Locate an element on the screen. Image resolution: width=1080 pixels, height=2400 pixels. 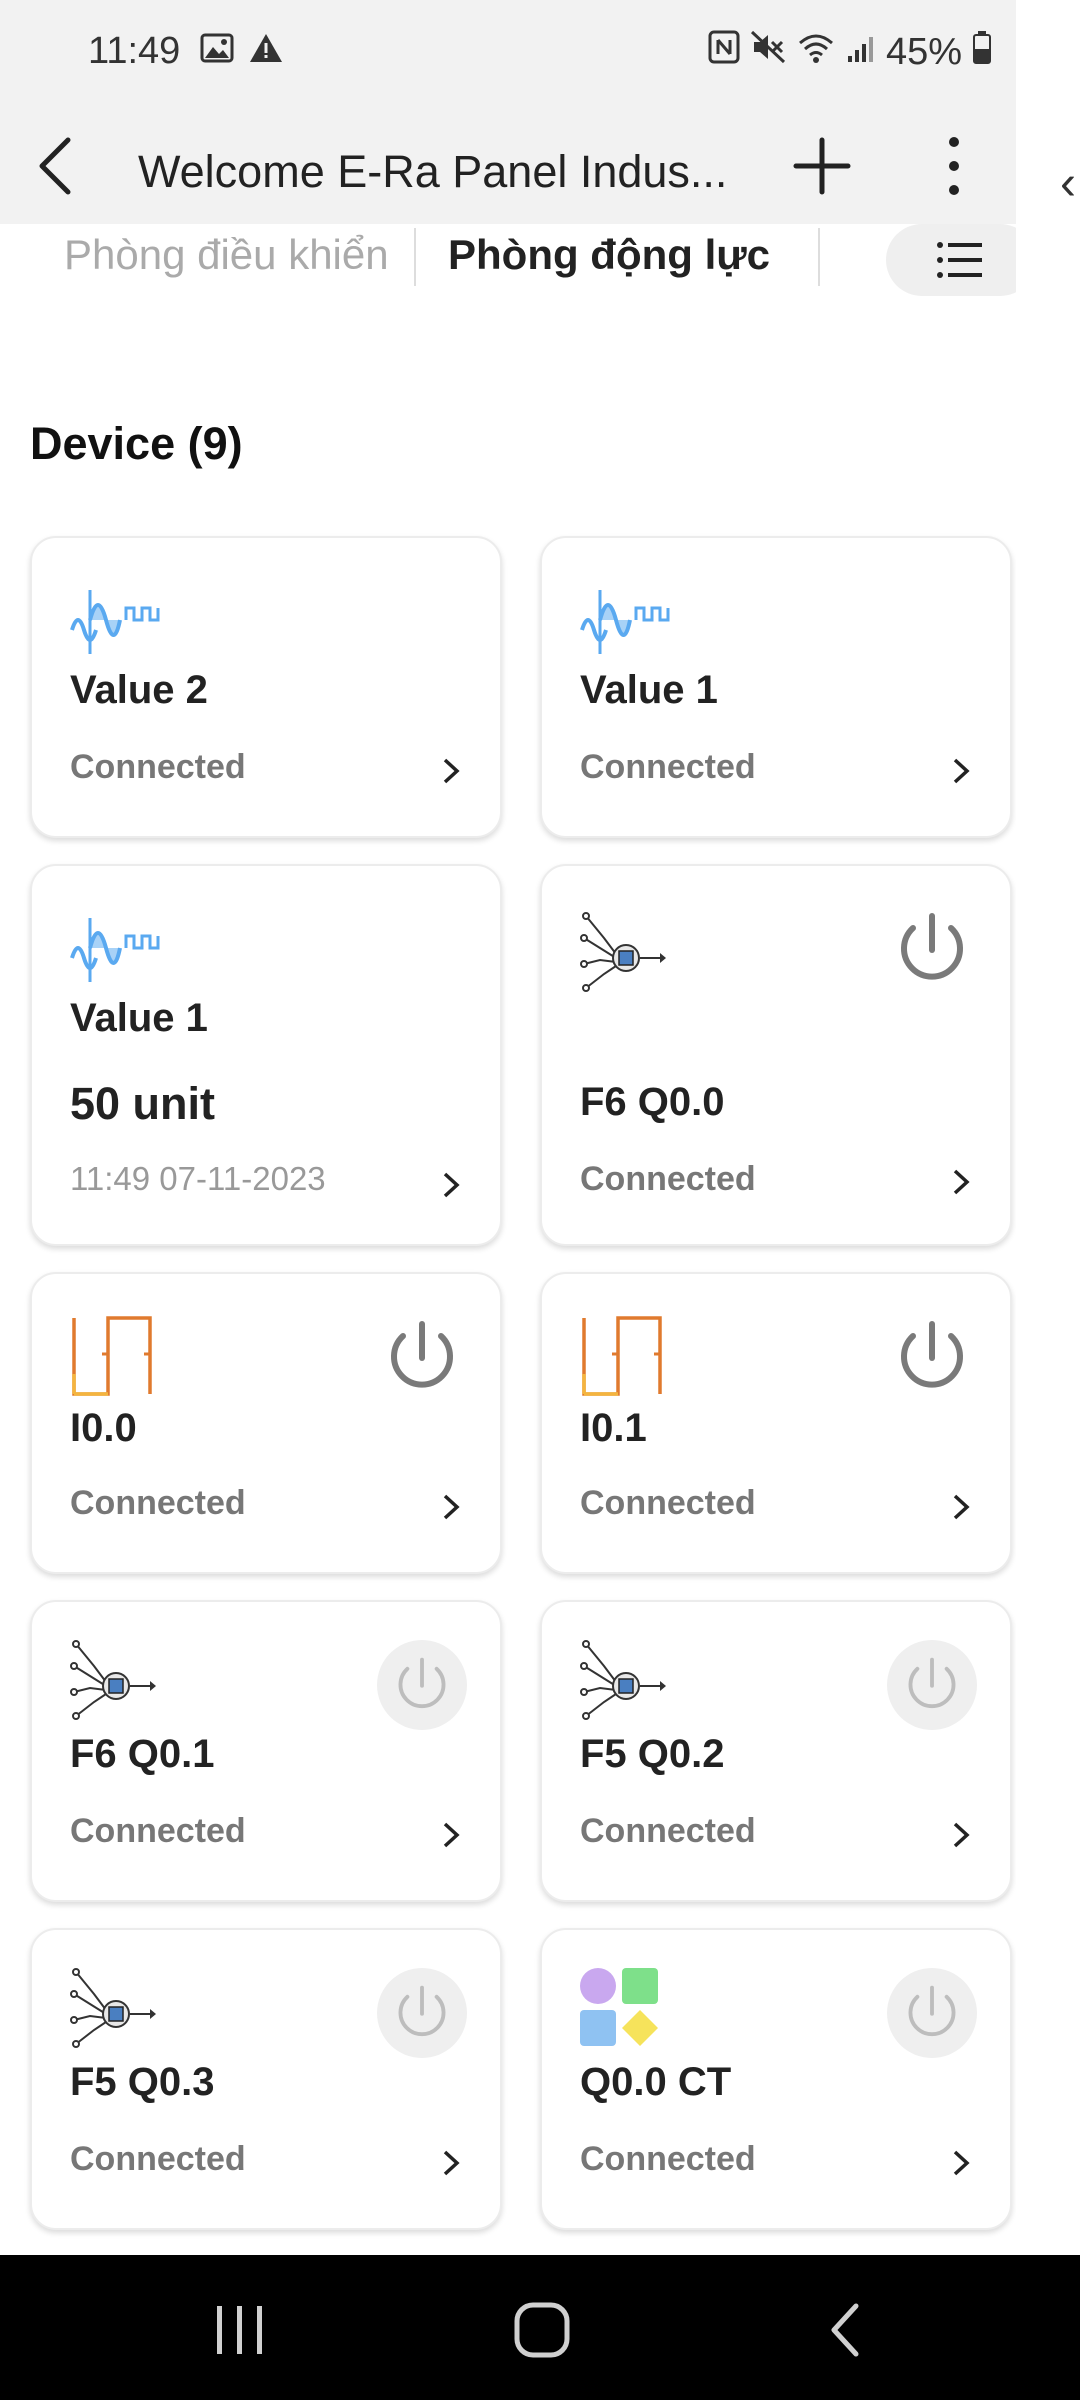
device-card-f5-q02: F5 Q0.2 Connected is located at coordinates (776, 1751).